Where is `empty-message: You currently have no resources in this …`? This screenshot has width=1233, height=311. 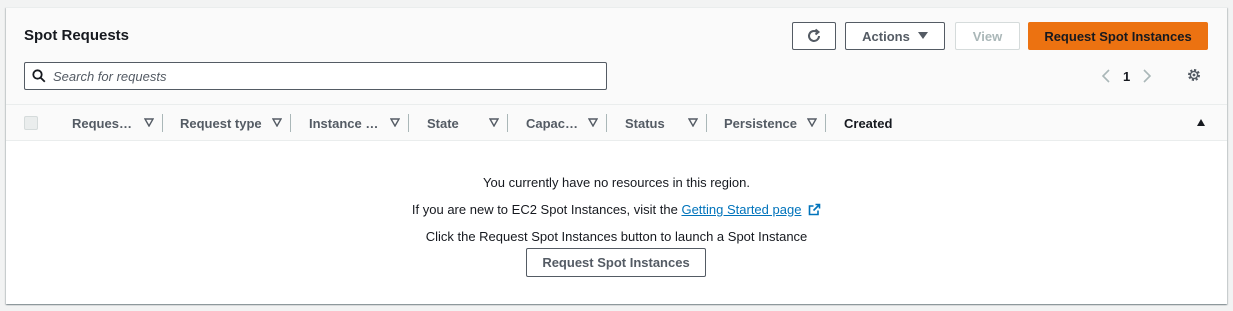
empty-message: You currently have no resources in this … is located at coordinates (616, 182).